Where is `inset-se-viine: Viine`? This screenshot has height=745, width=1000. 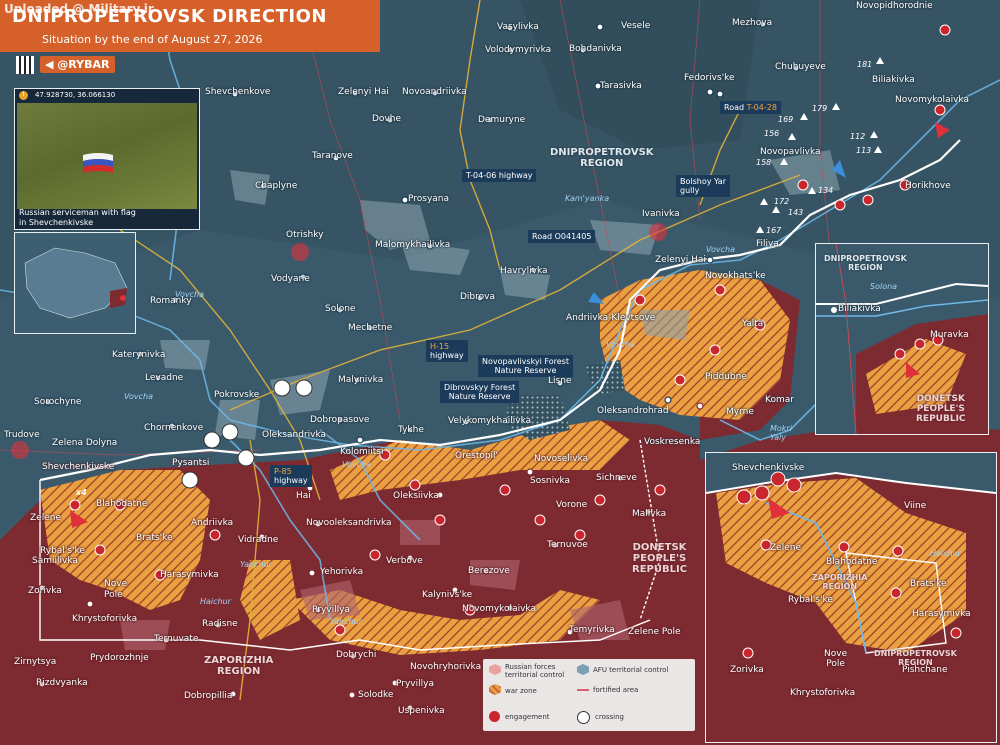
inset-se-viine: Viine is located at coordinates (915, 506).